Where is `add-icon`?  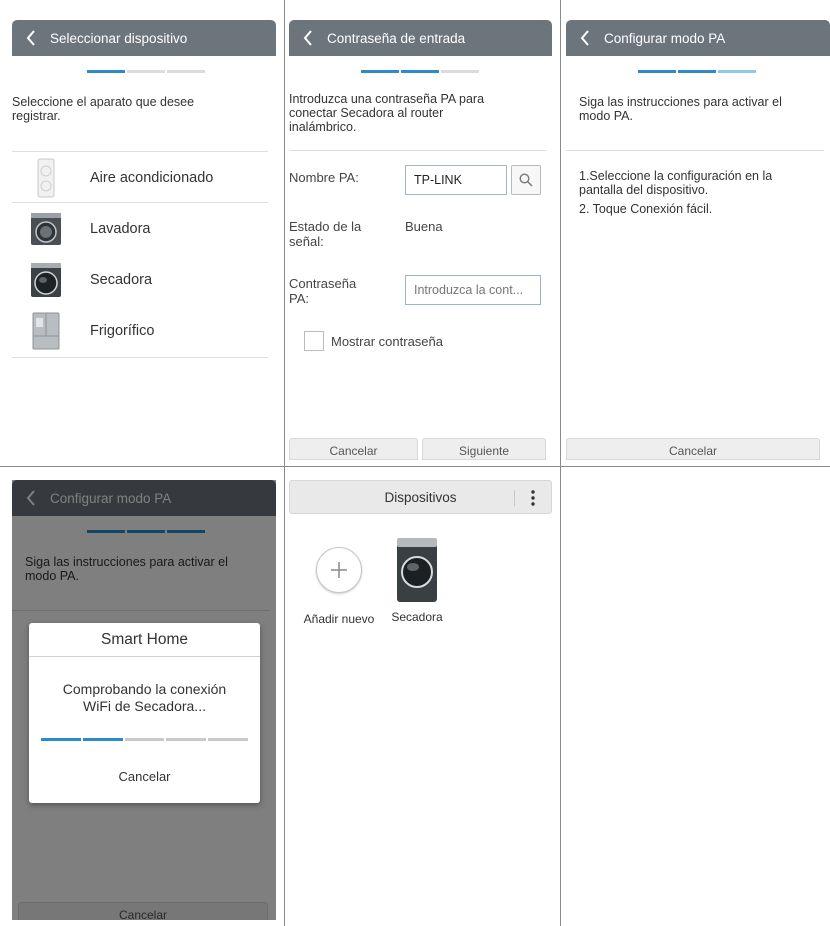
add-icon is located at coordinates (339, 570).